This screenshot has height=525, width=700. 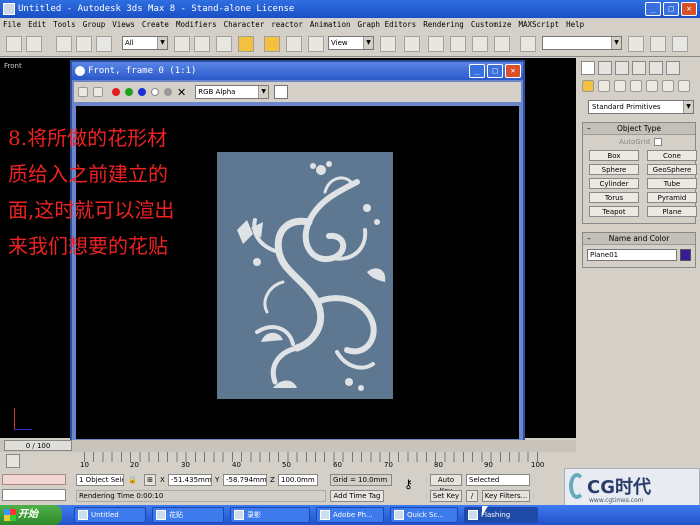 What do you see at coordinates (620, 86) in the screenshot?
I see `lights-icon` at bounding box center [620, 86].